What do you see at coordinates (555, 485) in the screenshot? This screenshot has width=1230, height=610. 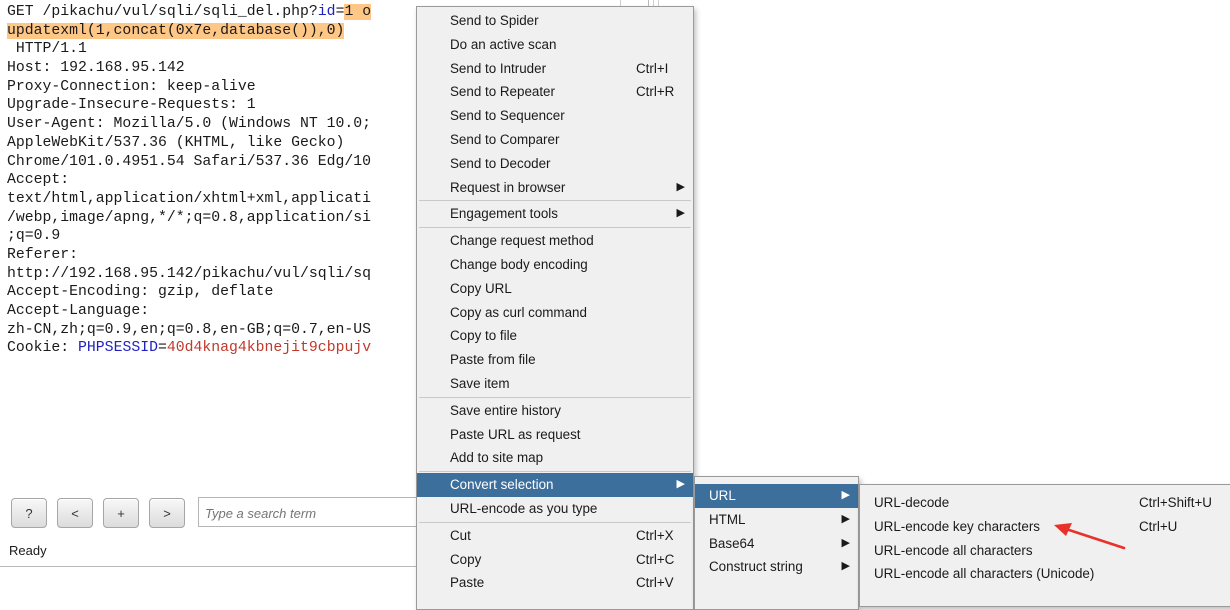 I see `menu-item-convert-selection: Convert selection ▶` at bounding box center [555, 485].